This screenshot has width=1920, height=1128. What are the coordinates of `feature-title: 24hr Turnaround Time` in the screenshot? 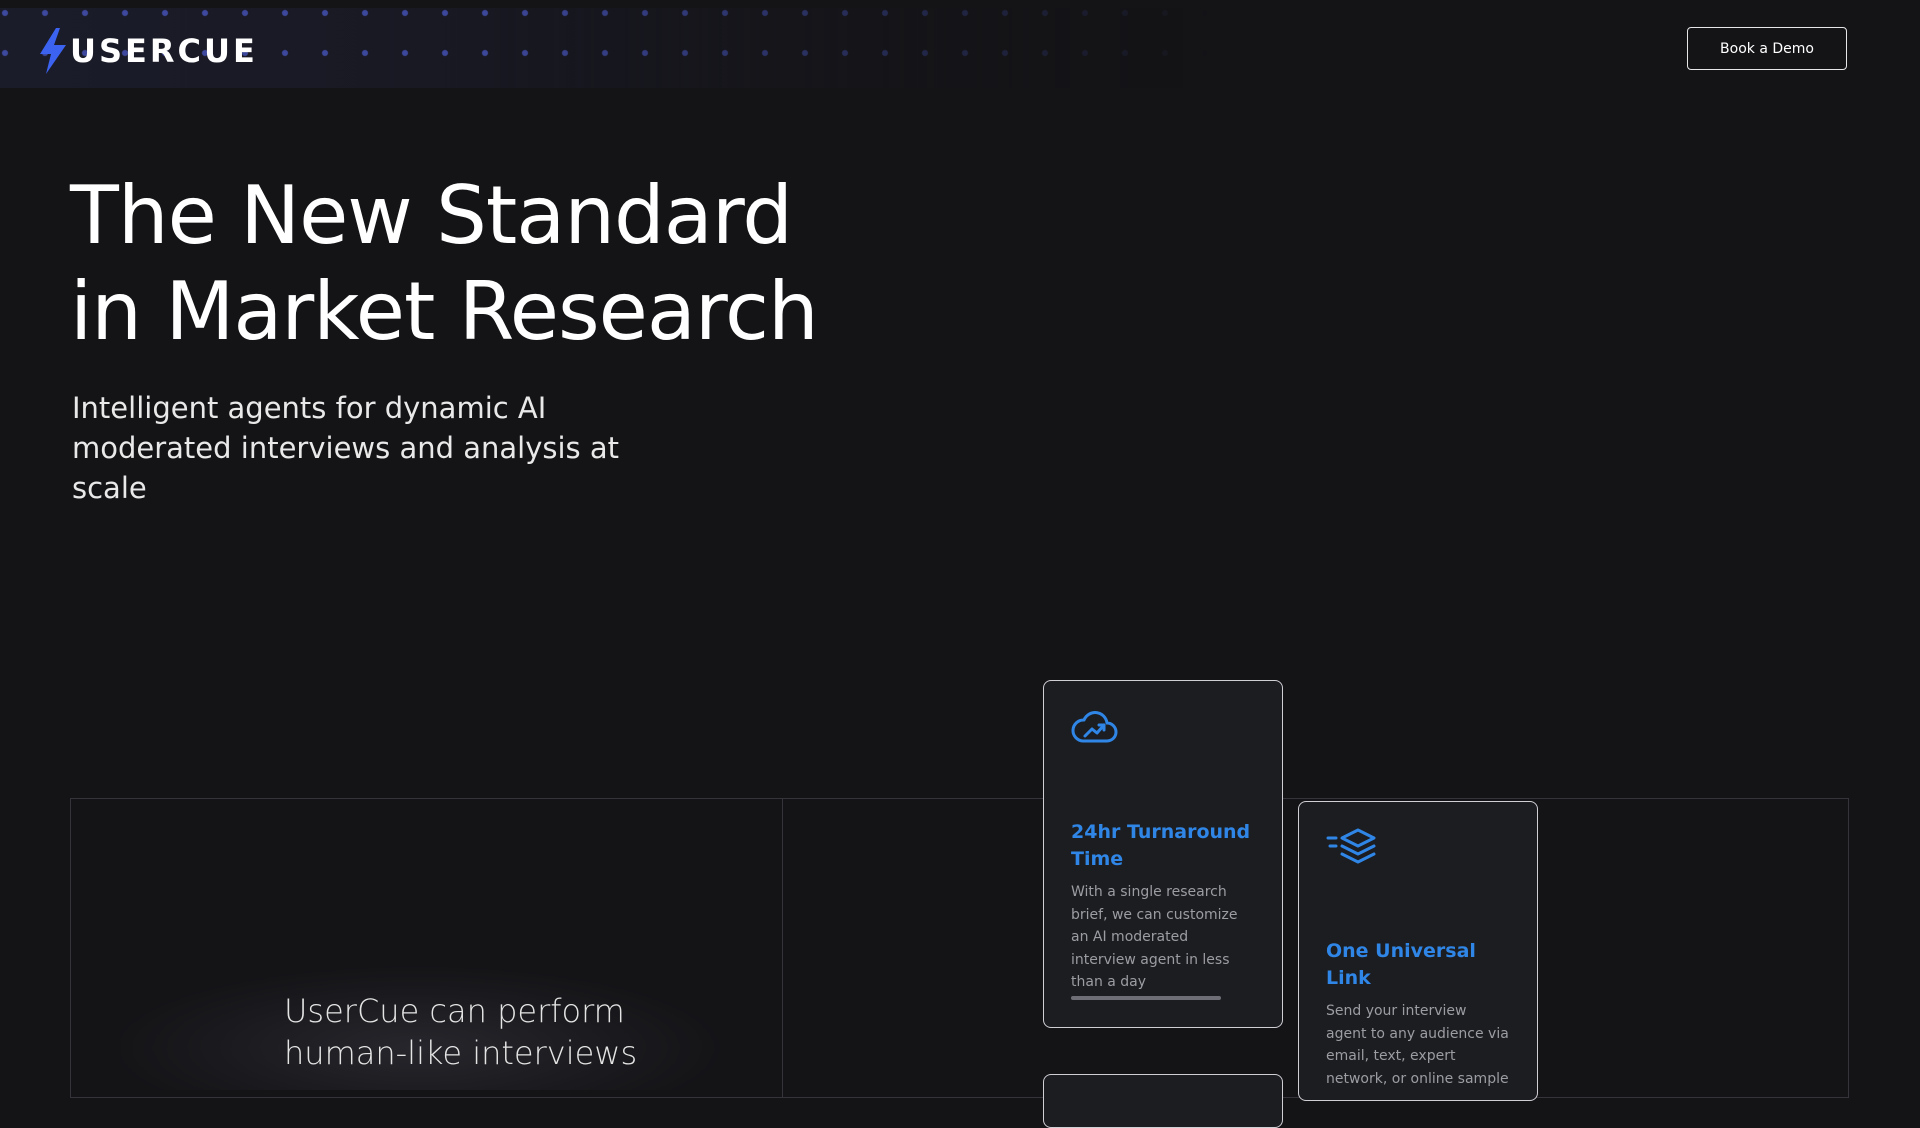 It's located at (1161, 845).